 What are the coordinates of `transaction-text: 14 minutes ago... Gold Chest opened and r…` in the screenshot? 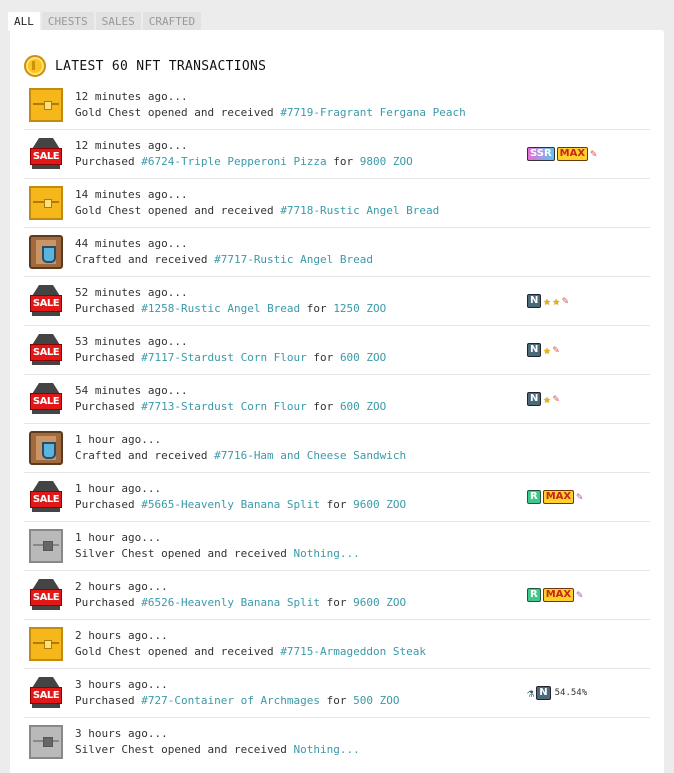 It's located at (257, 203).